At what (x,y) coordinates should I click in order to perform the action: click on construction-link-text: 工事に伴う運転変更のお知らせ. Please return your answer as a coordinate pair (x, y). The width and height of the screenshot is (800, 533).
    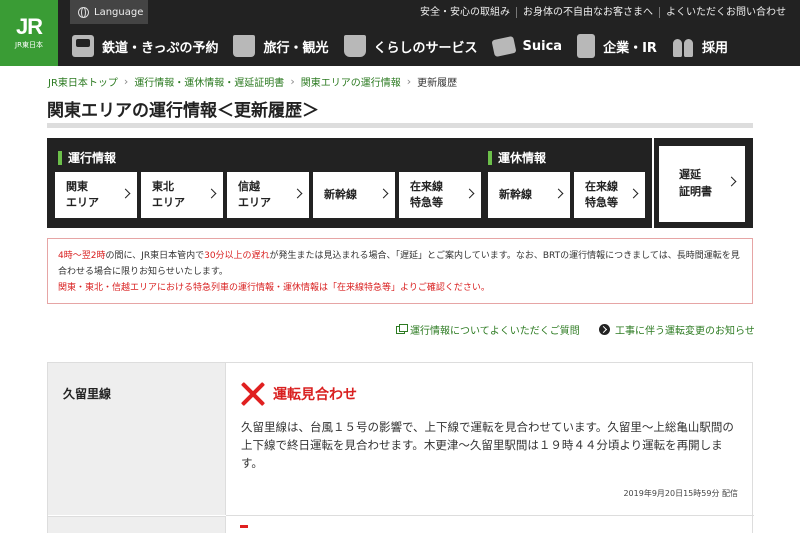
    Looking at the image, I should click on (685, 331).